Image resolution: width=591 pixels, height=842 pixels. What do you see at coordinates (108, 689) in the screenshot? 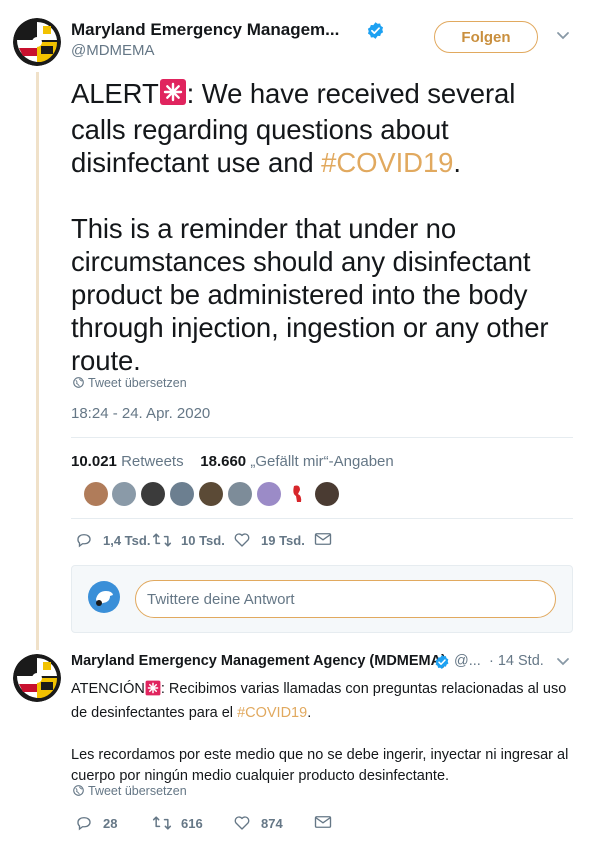
I see `tweet-text-alert: ATENCIÓN` at bounding box center [108, 689].